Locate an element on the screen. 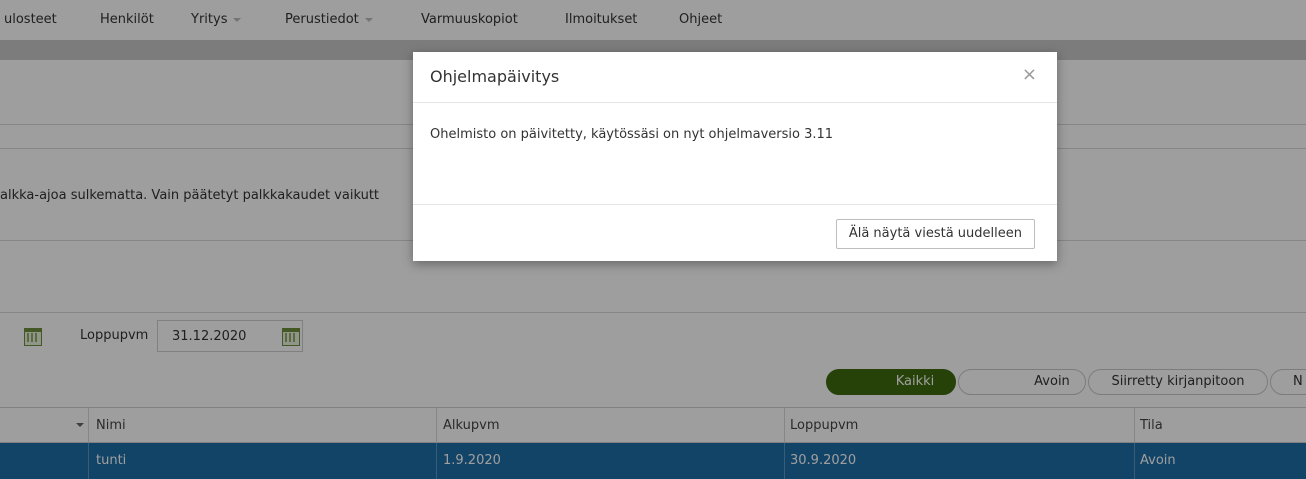  close-icon: × is located at coordinates (1029, 75).